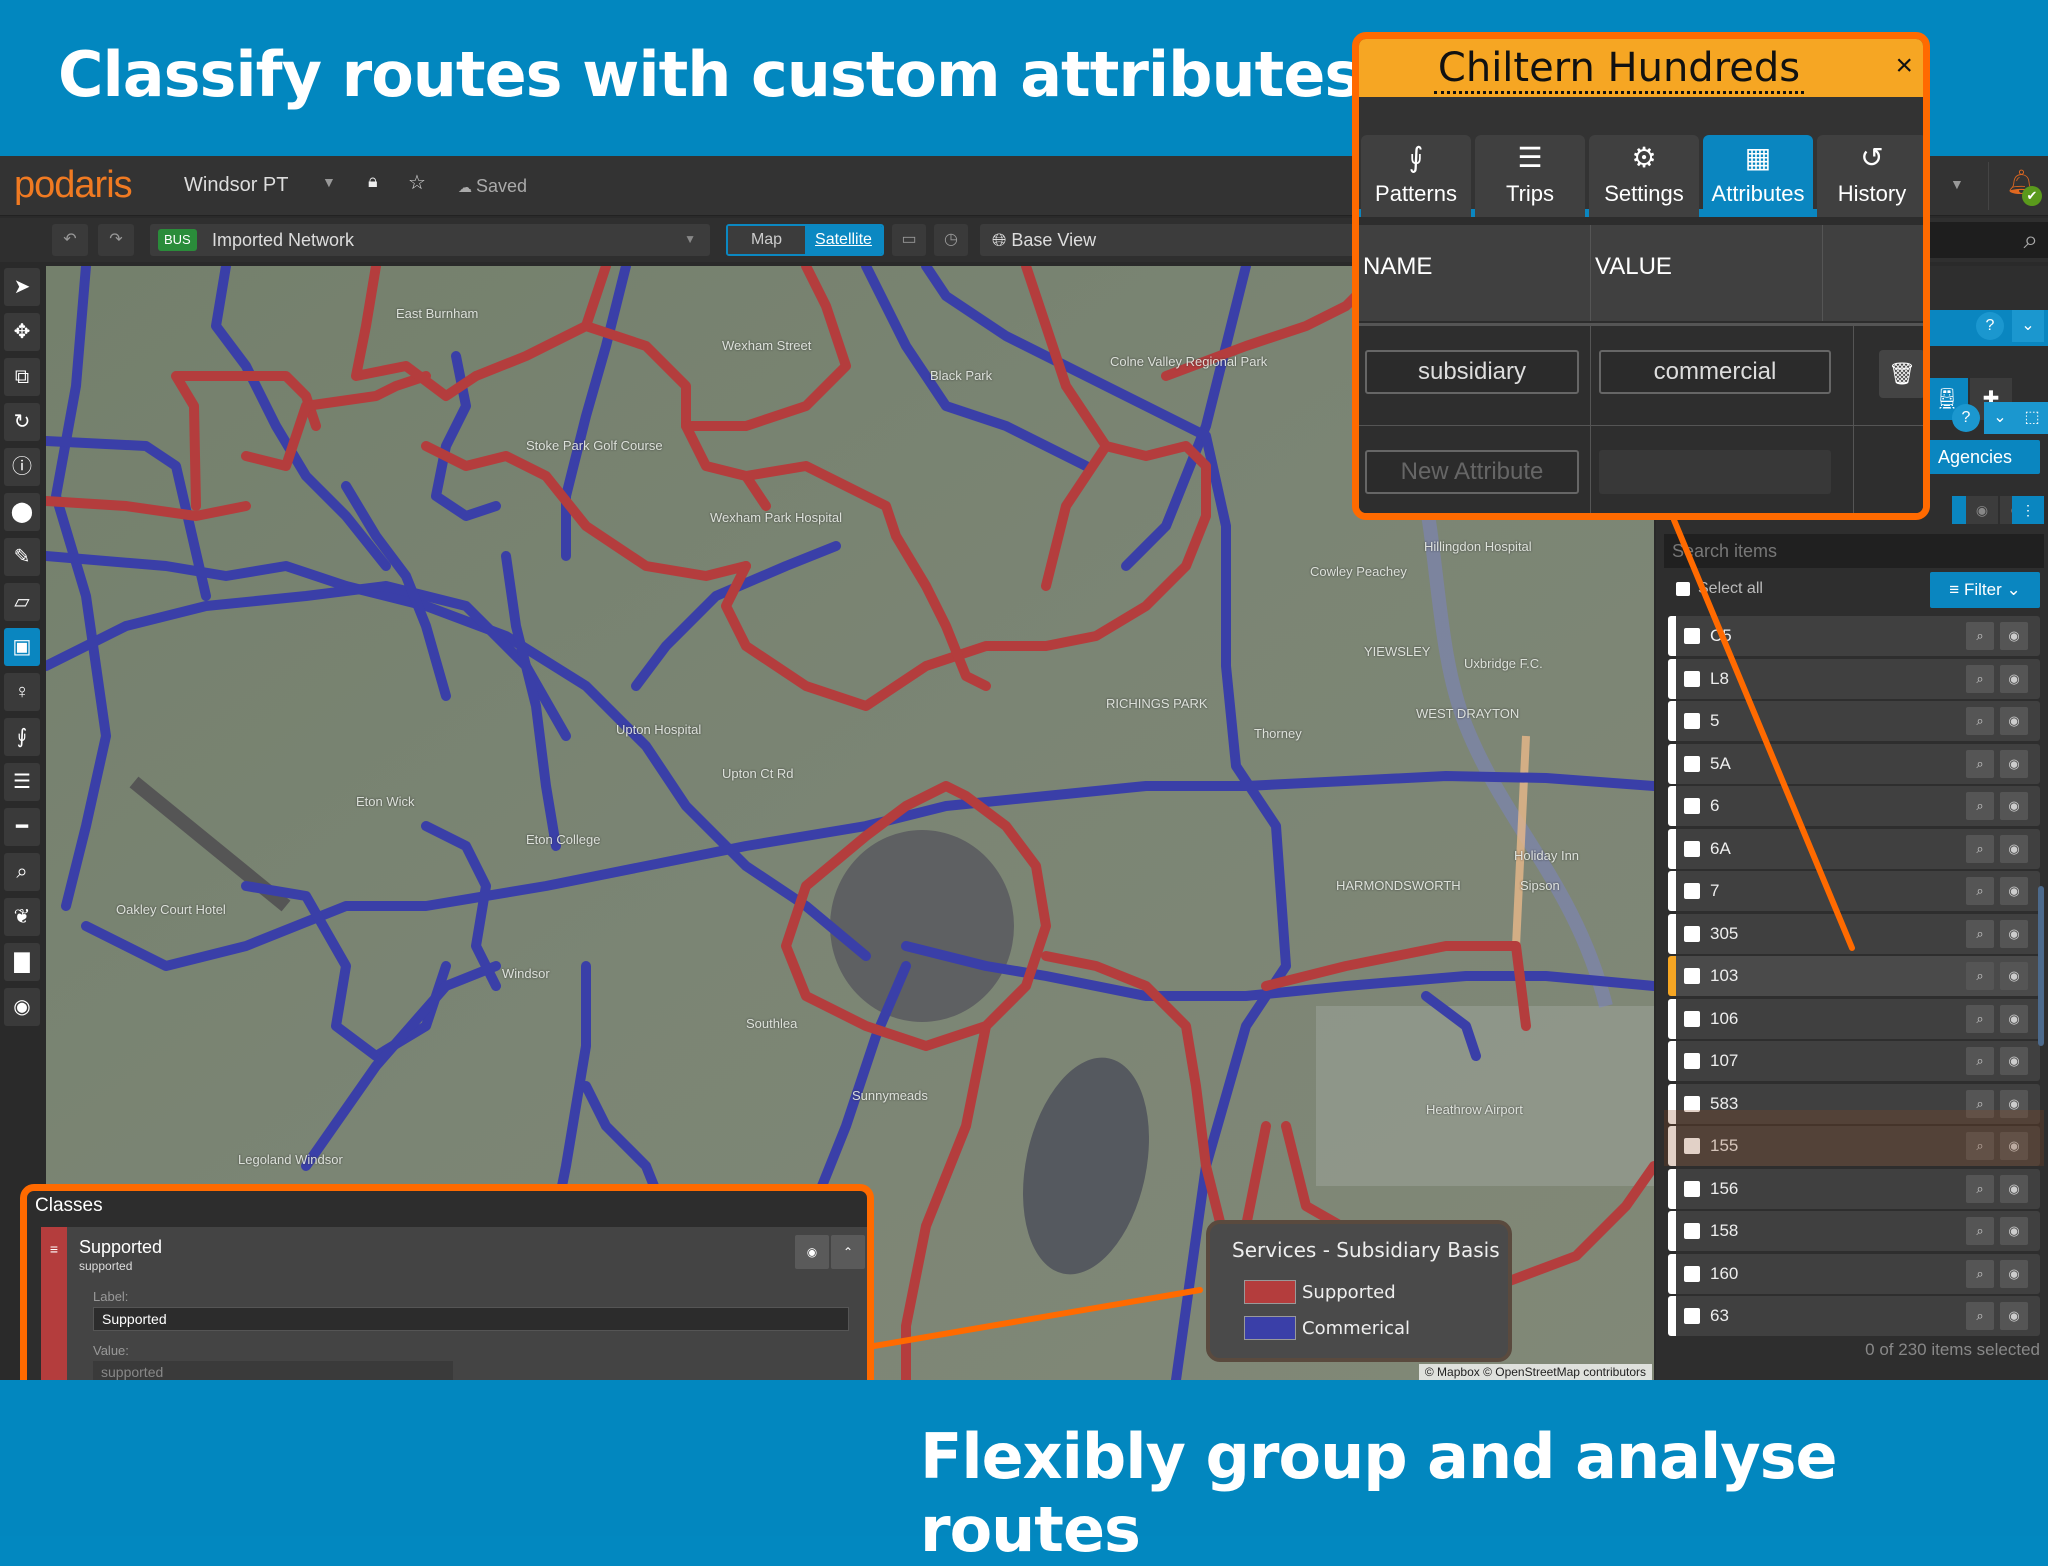 The width and height of the screenshot is (2048, 1566). What do you see at coordinates (1854, 1273) in the screenshot?
I see `route-list-item: 160 ⌕ ◉` at bounding box center [1854, 1273].